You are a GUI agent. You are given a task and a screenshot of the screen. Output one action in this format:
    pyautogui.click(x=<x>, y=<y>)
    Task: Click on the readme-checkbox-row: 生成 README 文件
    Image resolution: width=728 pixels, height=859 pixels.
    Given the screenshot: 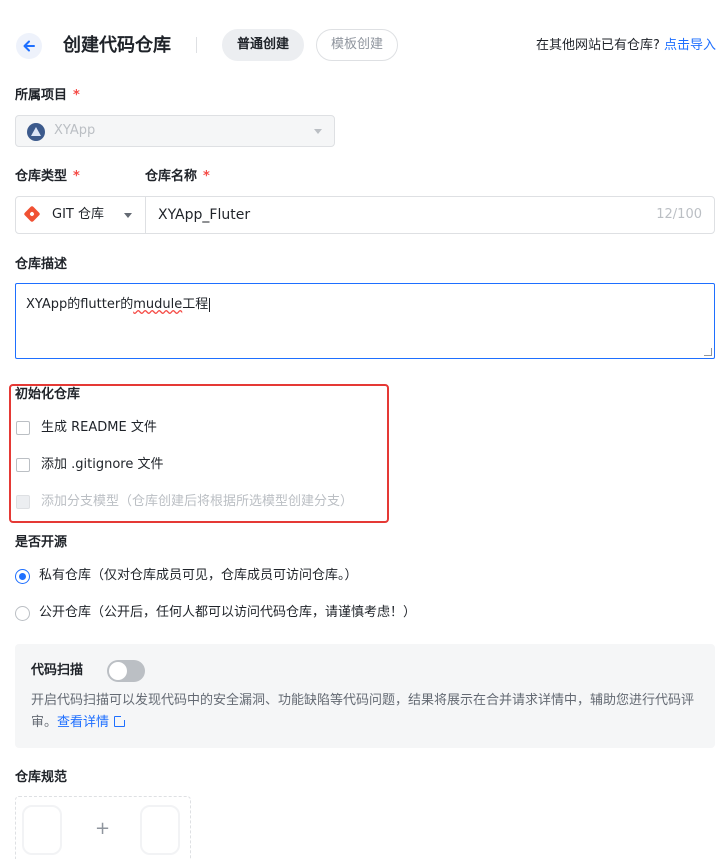 What is the action you would take?
    pyautogui.click(x=86, y=428)
    